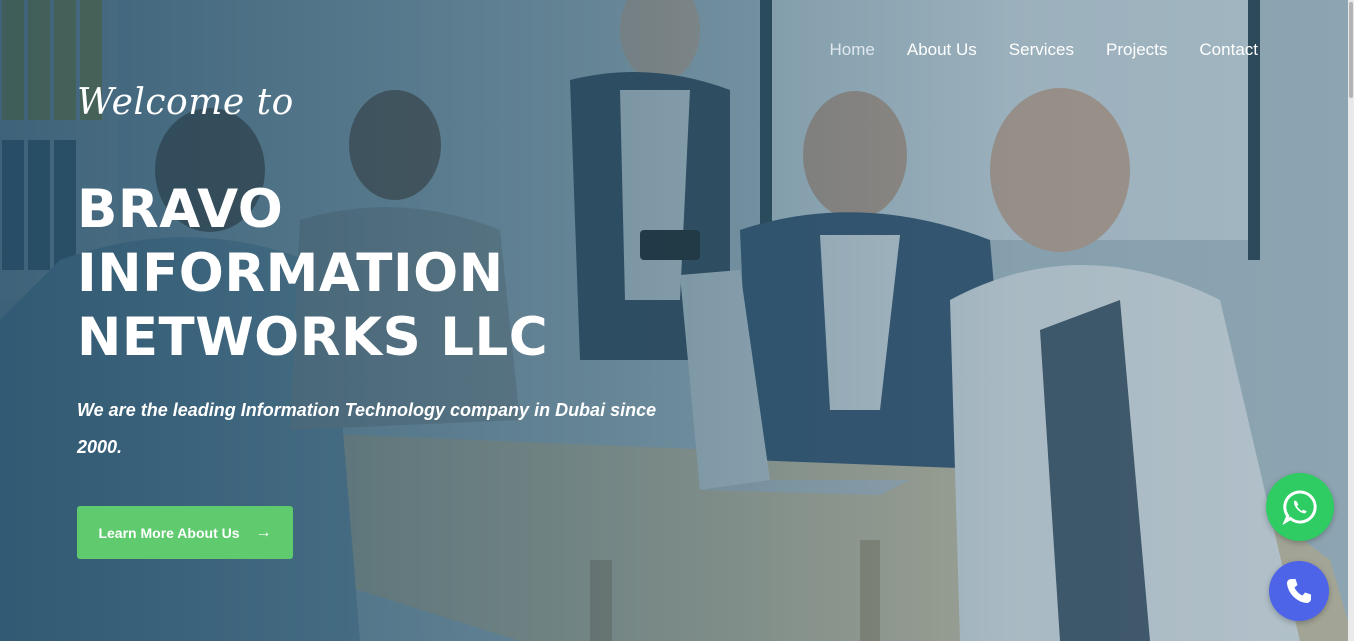 The height and width of the screenshot is (641, 1354). I want to click on nav-projects-link: Projects, so click(1136, 50).